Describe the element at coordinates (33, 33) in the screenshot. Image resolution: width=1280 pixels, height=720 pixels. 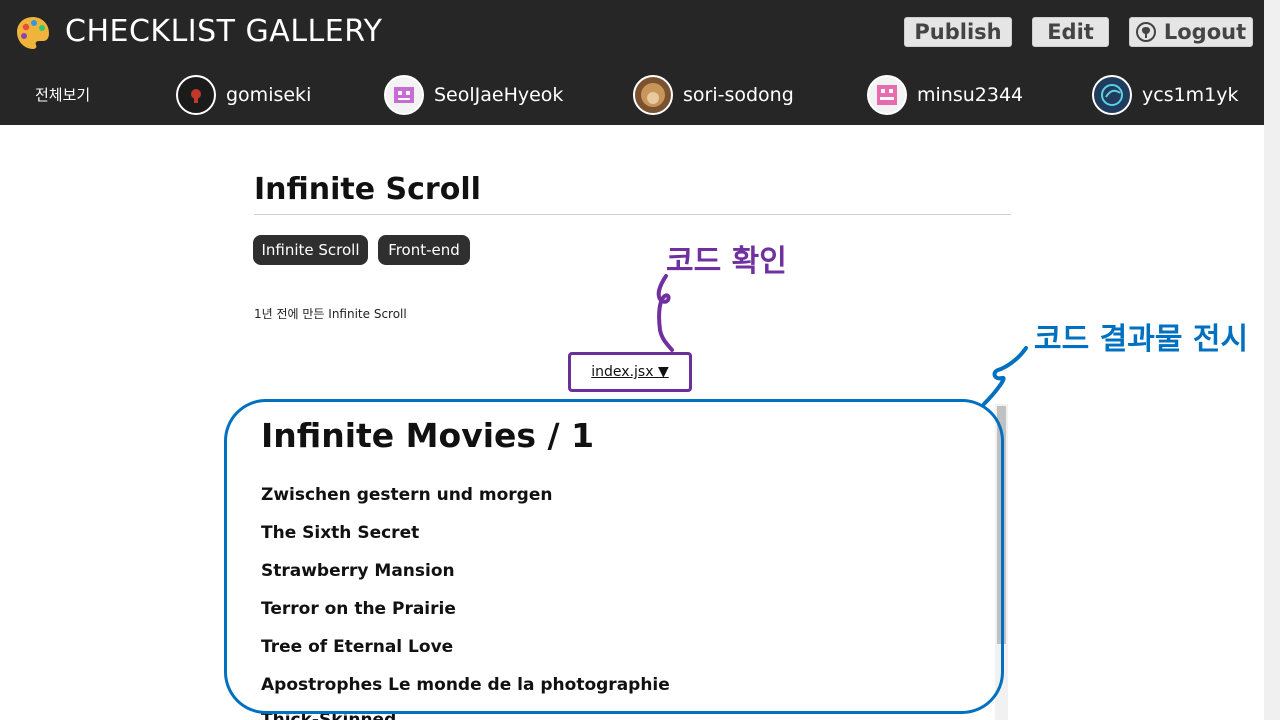
I see `palette-icon` at that location.